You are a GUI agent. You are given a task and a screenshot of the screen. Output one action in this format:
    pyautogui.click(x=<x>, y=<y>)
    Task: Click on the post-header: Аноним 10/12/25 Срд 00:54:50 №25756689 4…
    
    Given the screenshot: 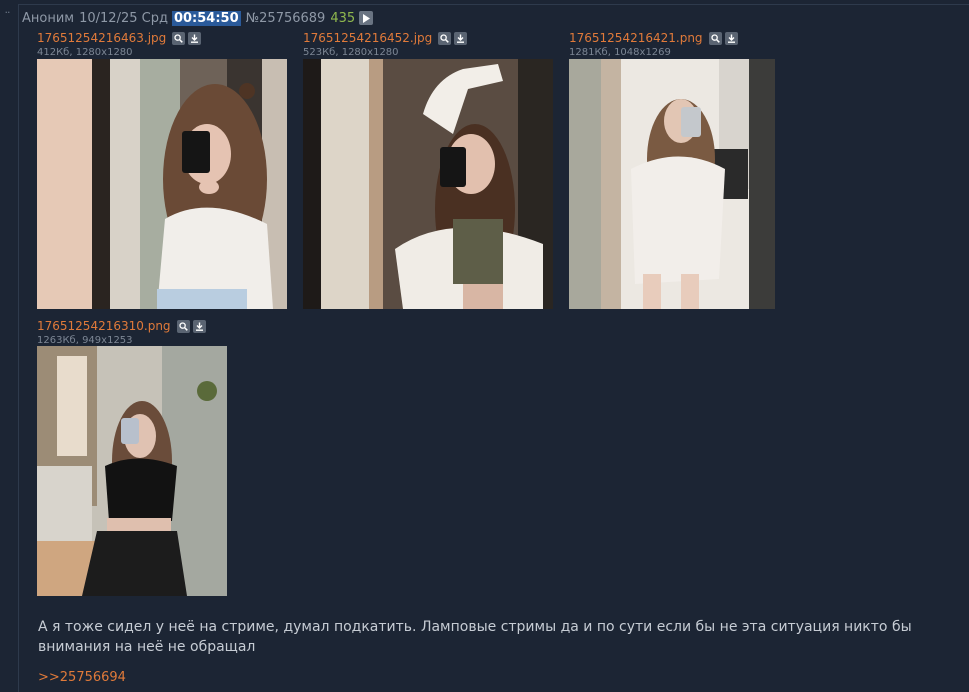 What is the action you would take?
    pyautogui.click(x=198, y=18)
    